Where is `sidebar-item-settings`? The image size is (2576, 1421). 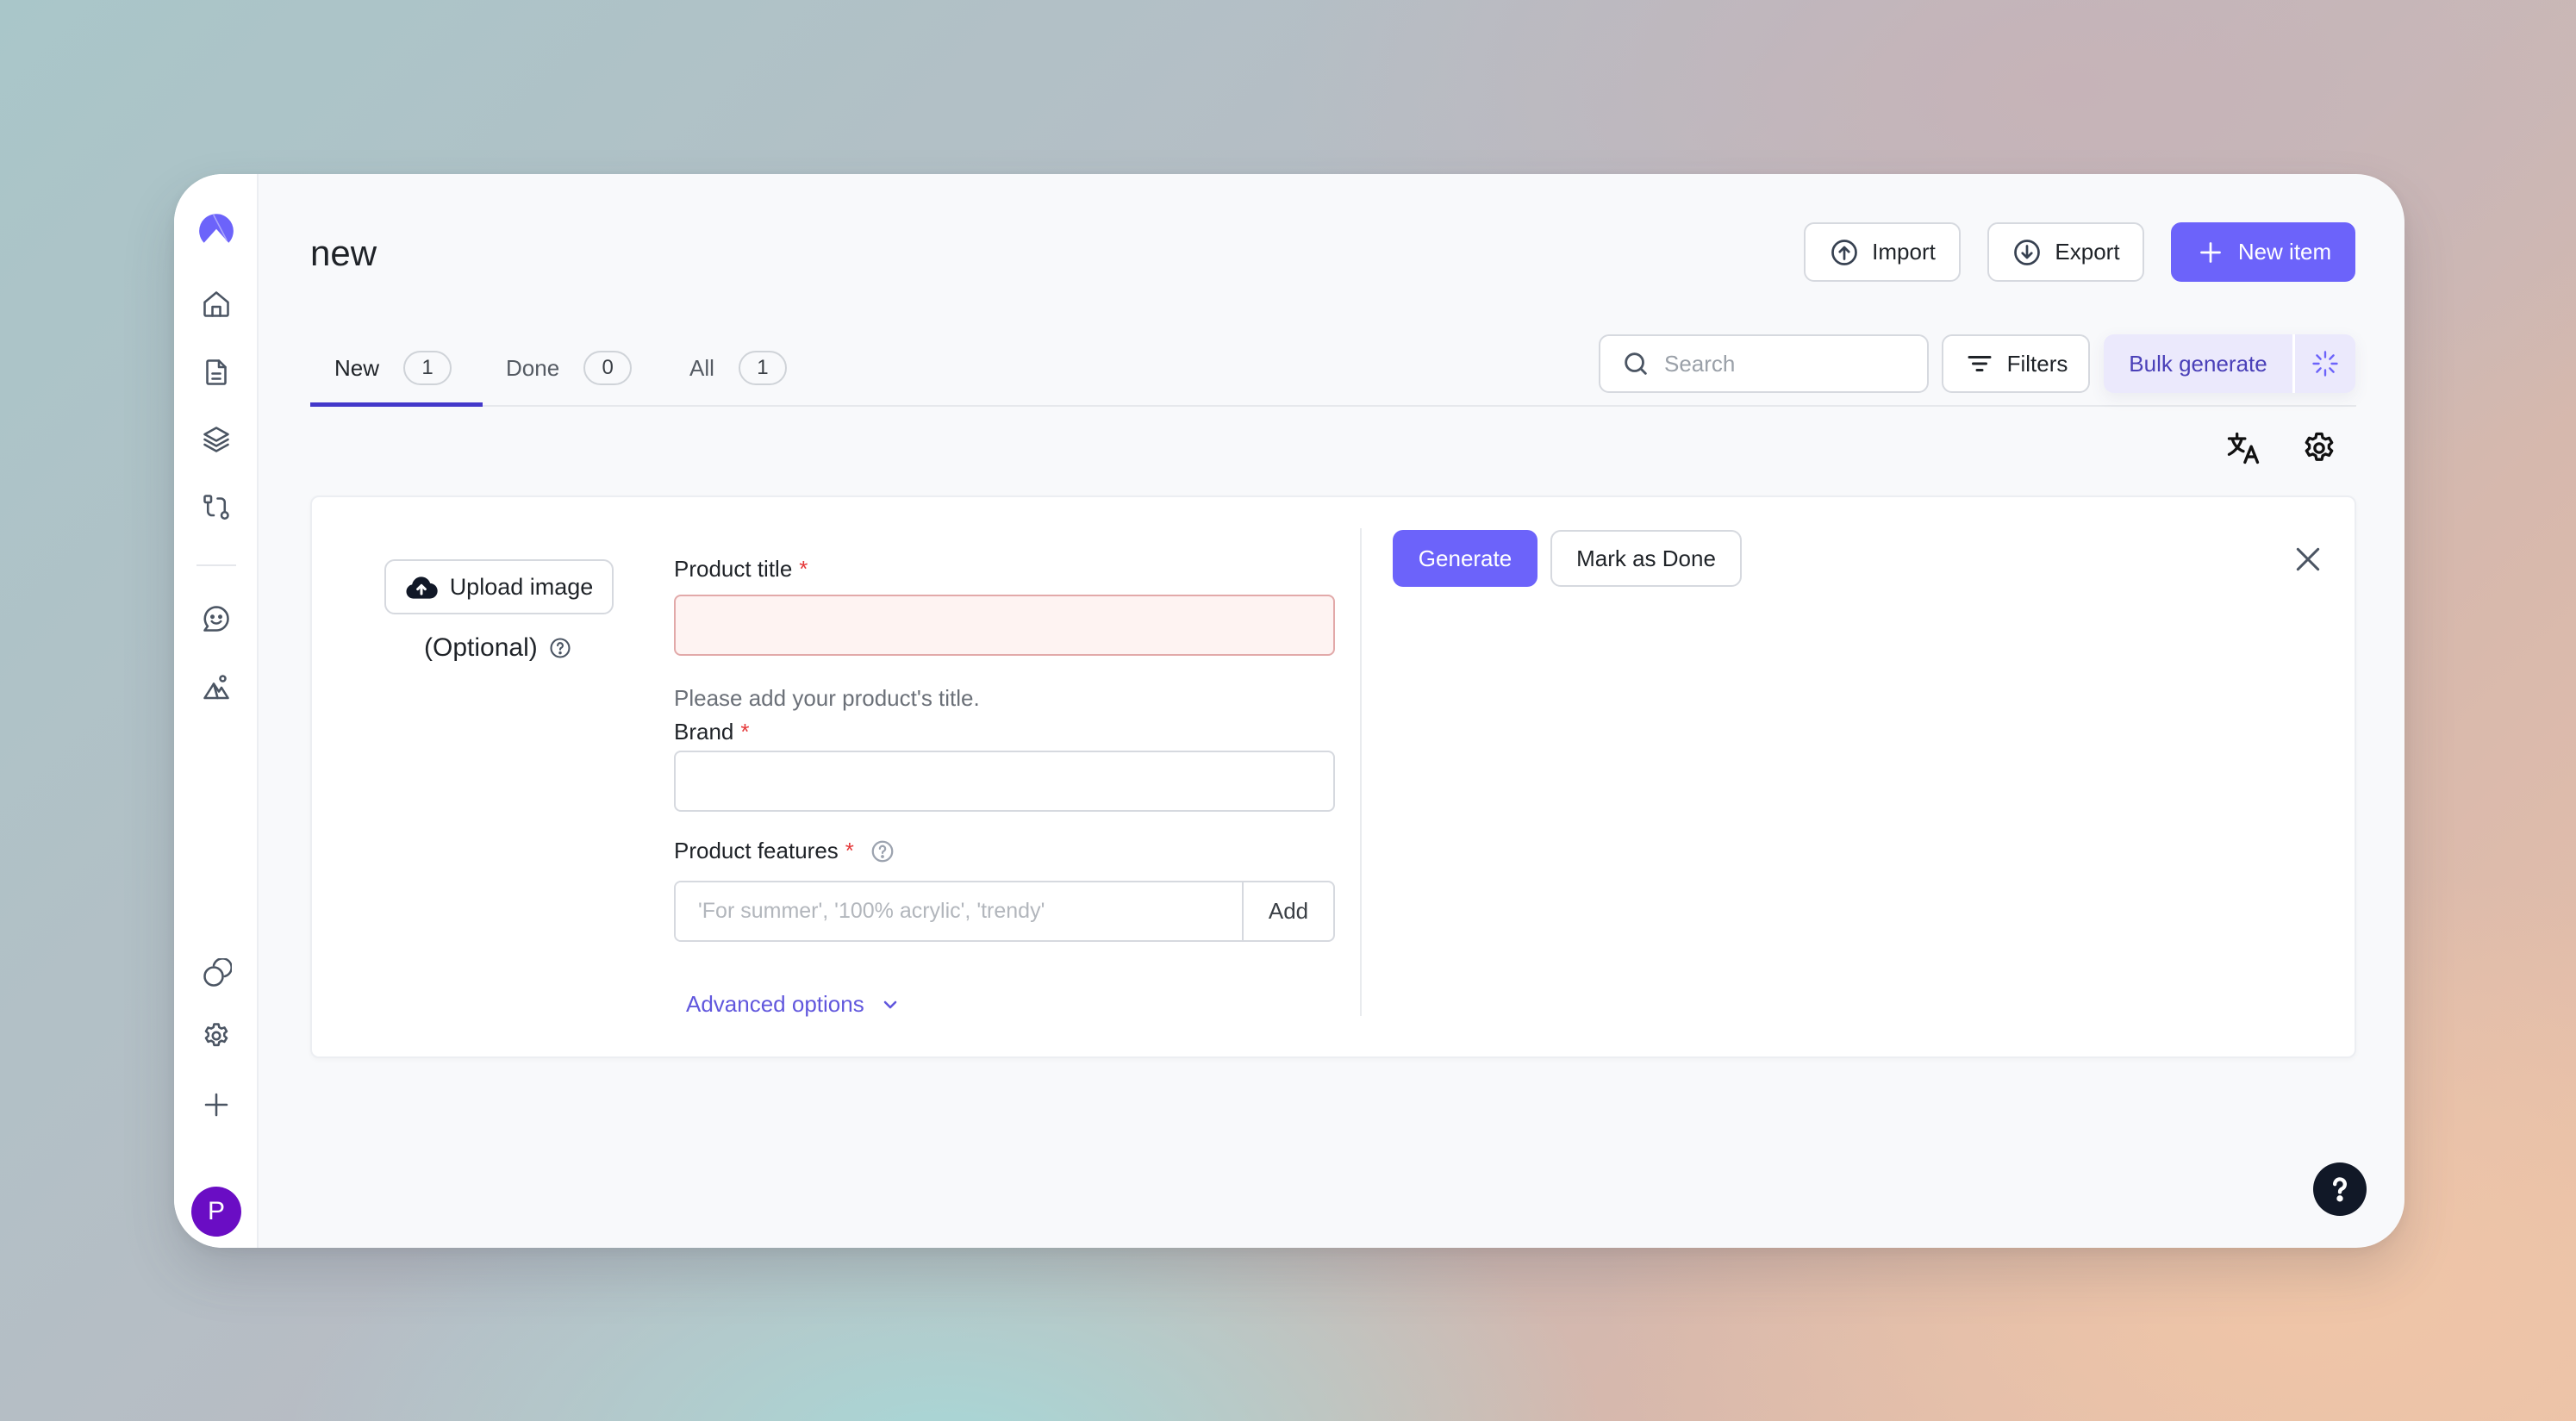
sidebar-item-settings is located at coordinates (216, 1036).